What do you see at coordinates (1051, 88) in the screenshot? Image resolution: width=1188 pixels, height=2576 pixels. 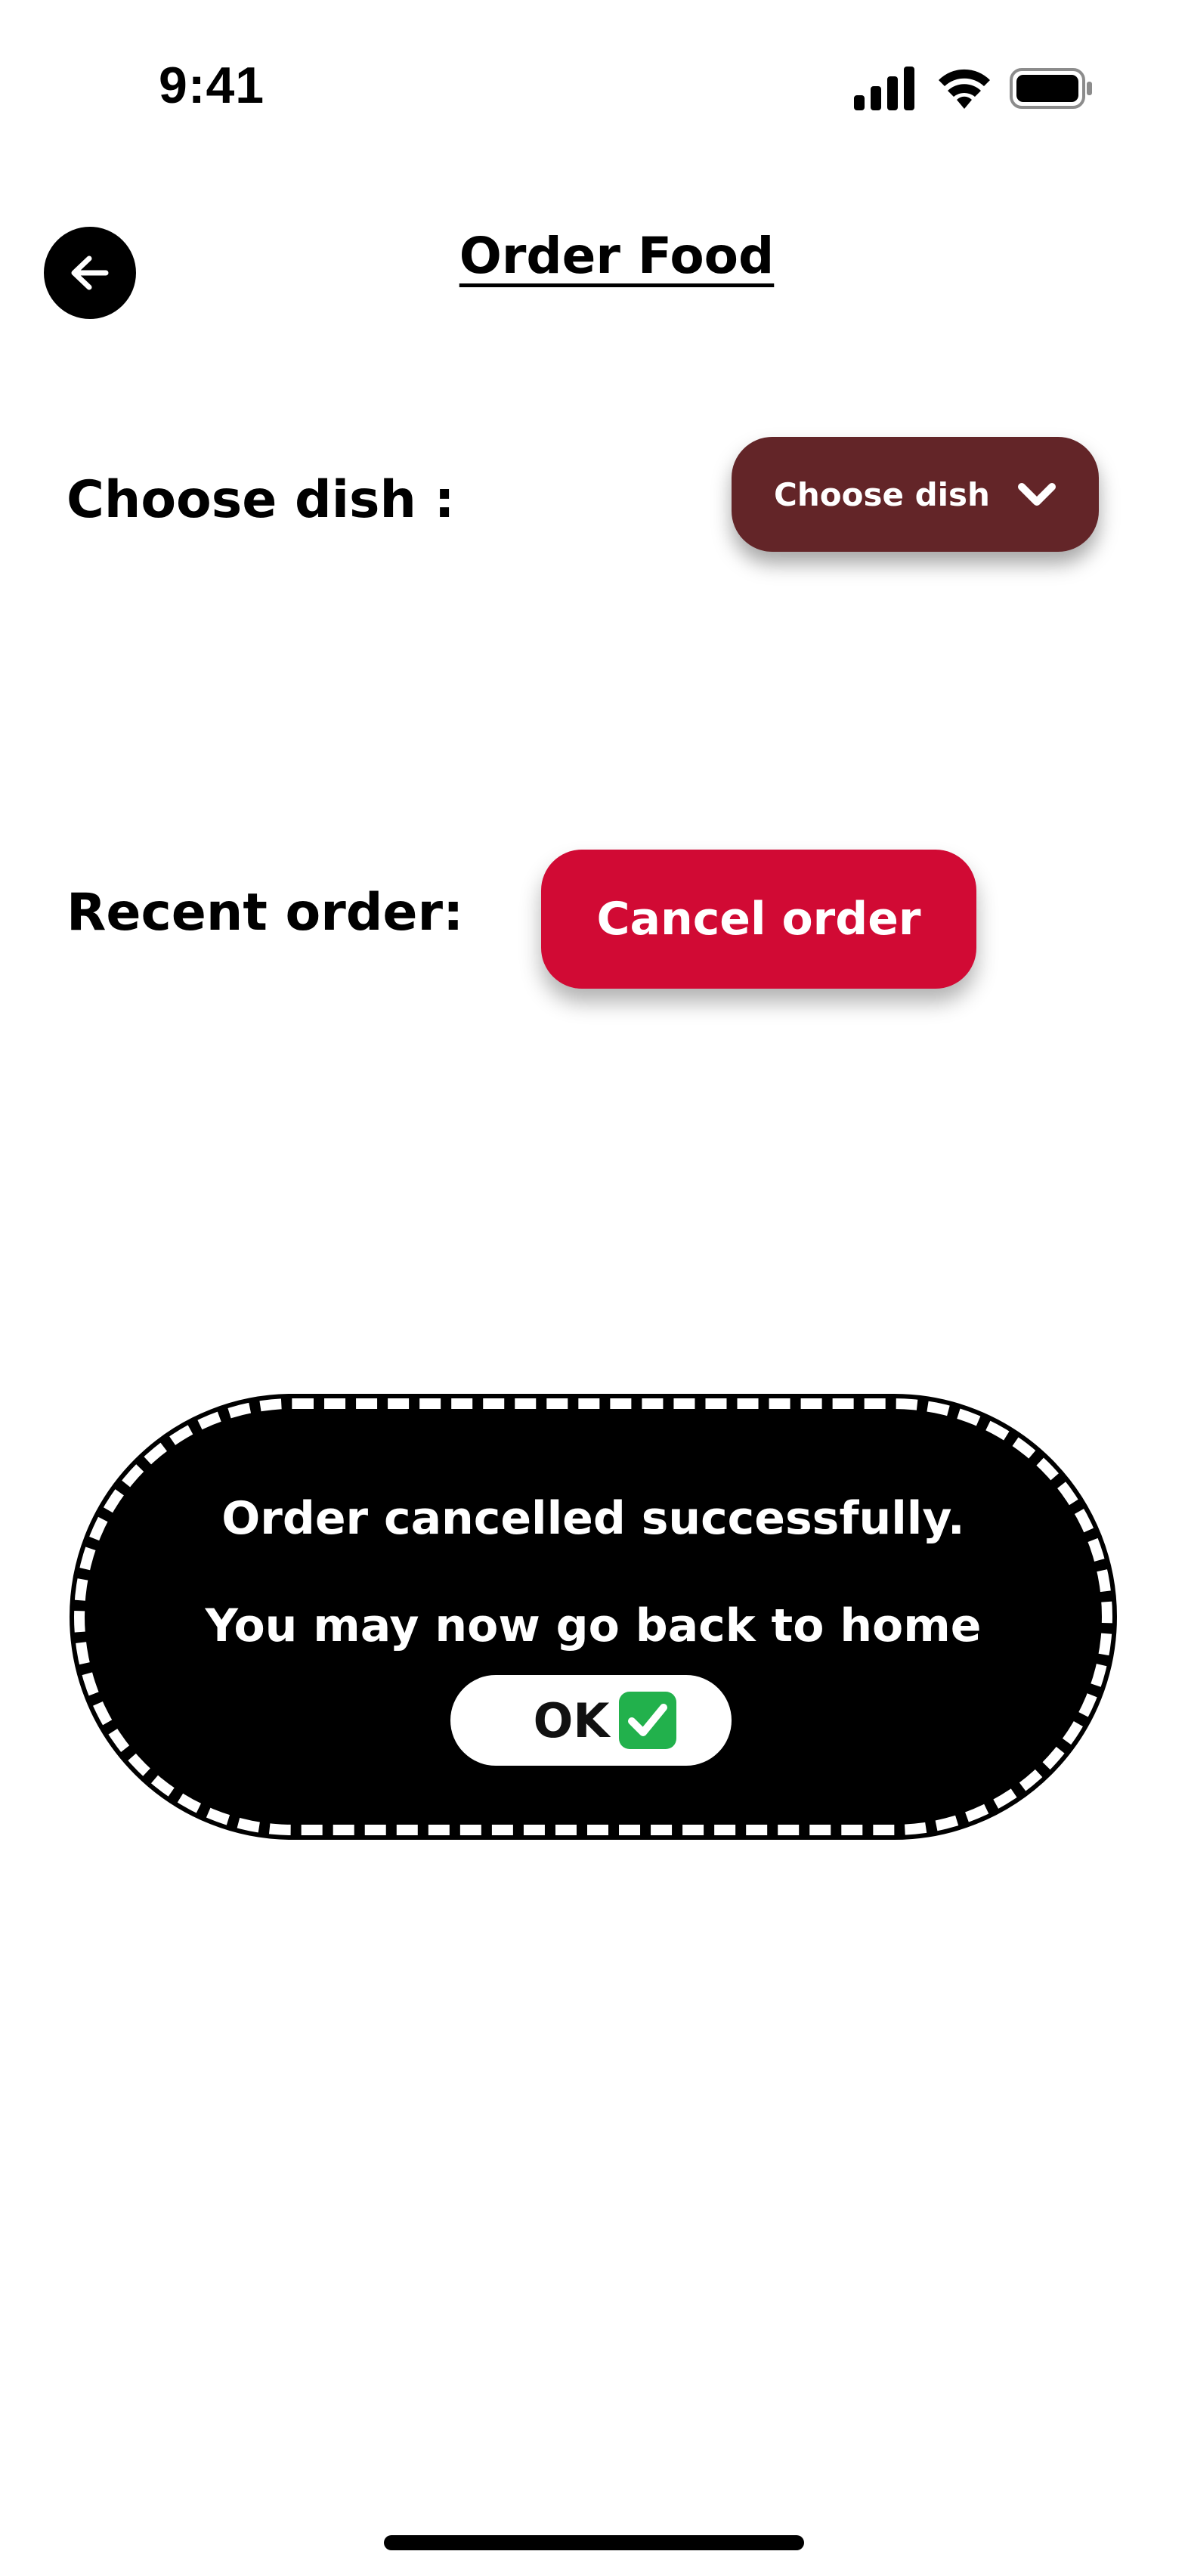 I see `battery-icon` at bounding box center [1051, 88].